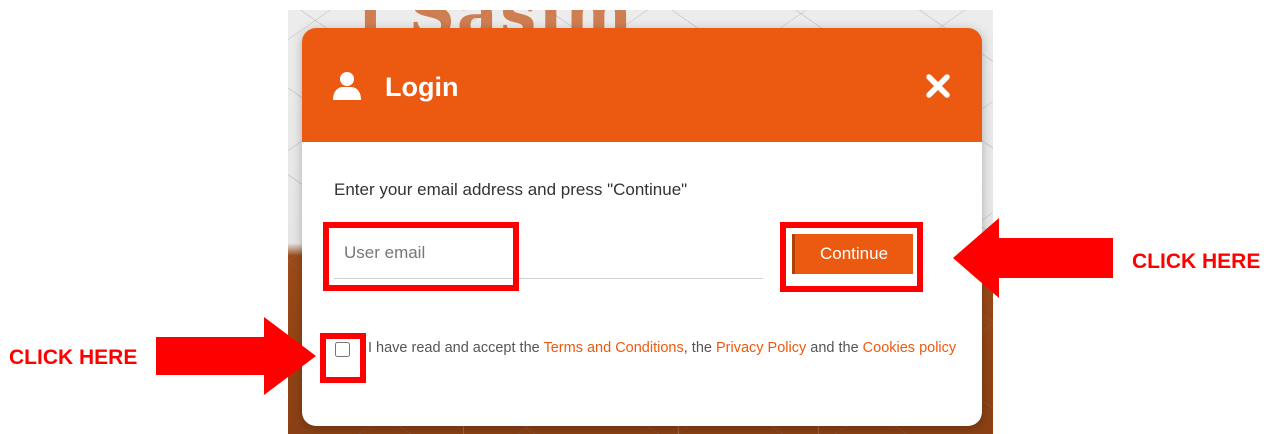  Describe the element at coordinates (761, 348) in the screenshot. I see `privacy-policy-link: Privacy Policy` at that location.